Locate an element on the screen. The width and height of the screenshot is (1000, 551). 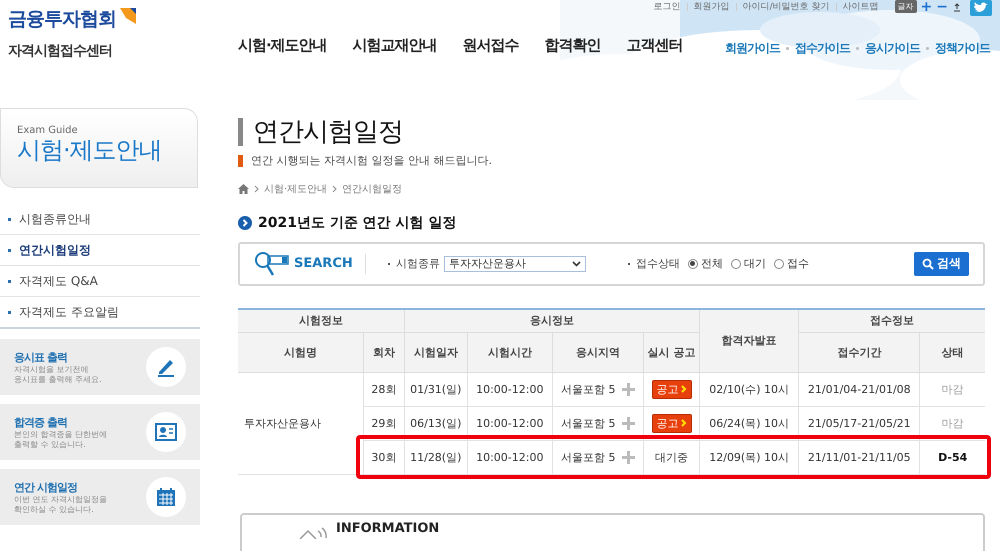
shortcut-description: 이번 연도 자격시험일정을 확인하실 수 있습니다. is located at coordinates (61, 504).